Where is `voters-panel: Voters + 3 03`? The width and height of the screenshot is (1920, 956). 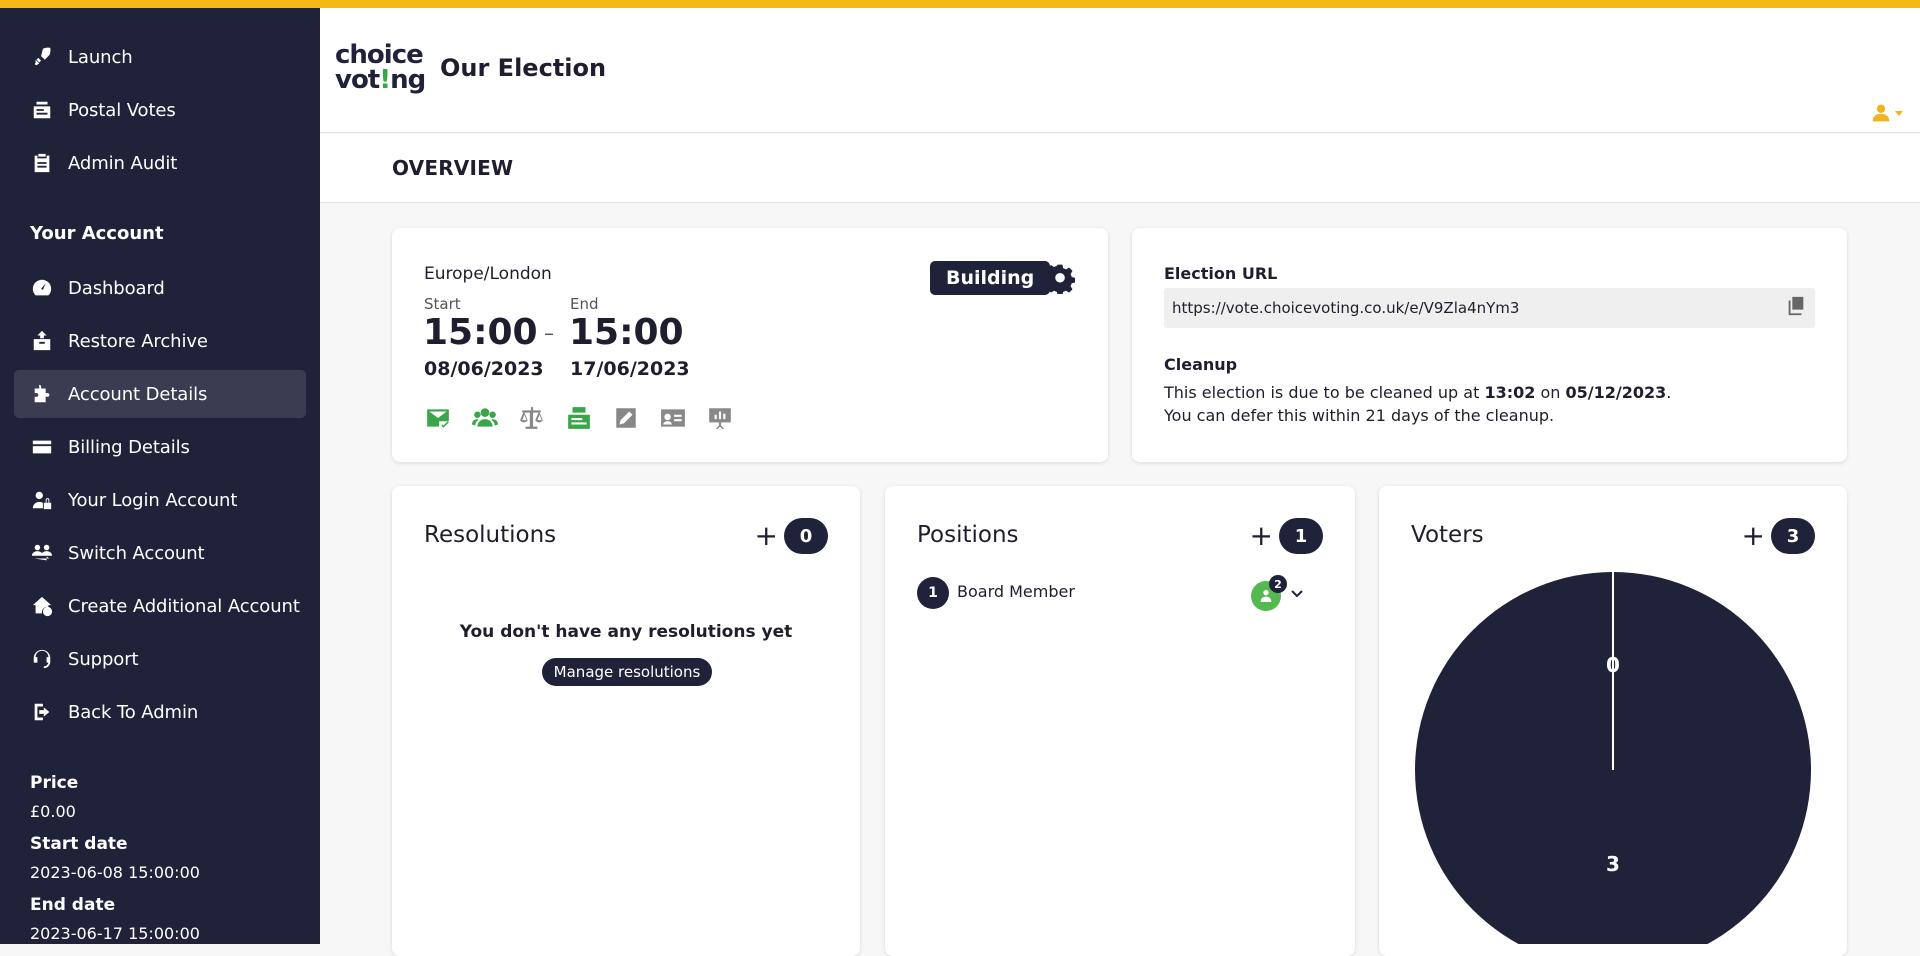 voters-panel: Voters + 3 03 is located at coordinates (1613, 721).